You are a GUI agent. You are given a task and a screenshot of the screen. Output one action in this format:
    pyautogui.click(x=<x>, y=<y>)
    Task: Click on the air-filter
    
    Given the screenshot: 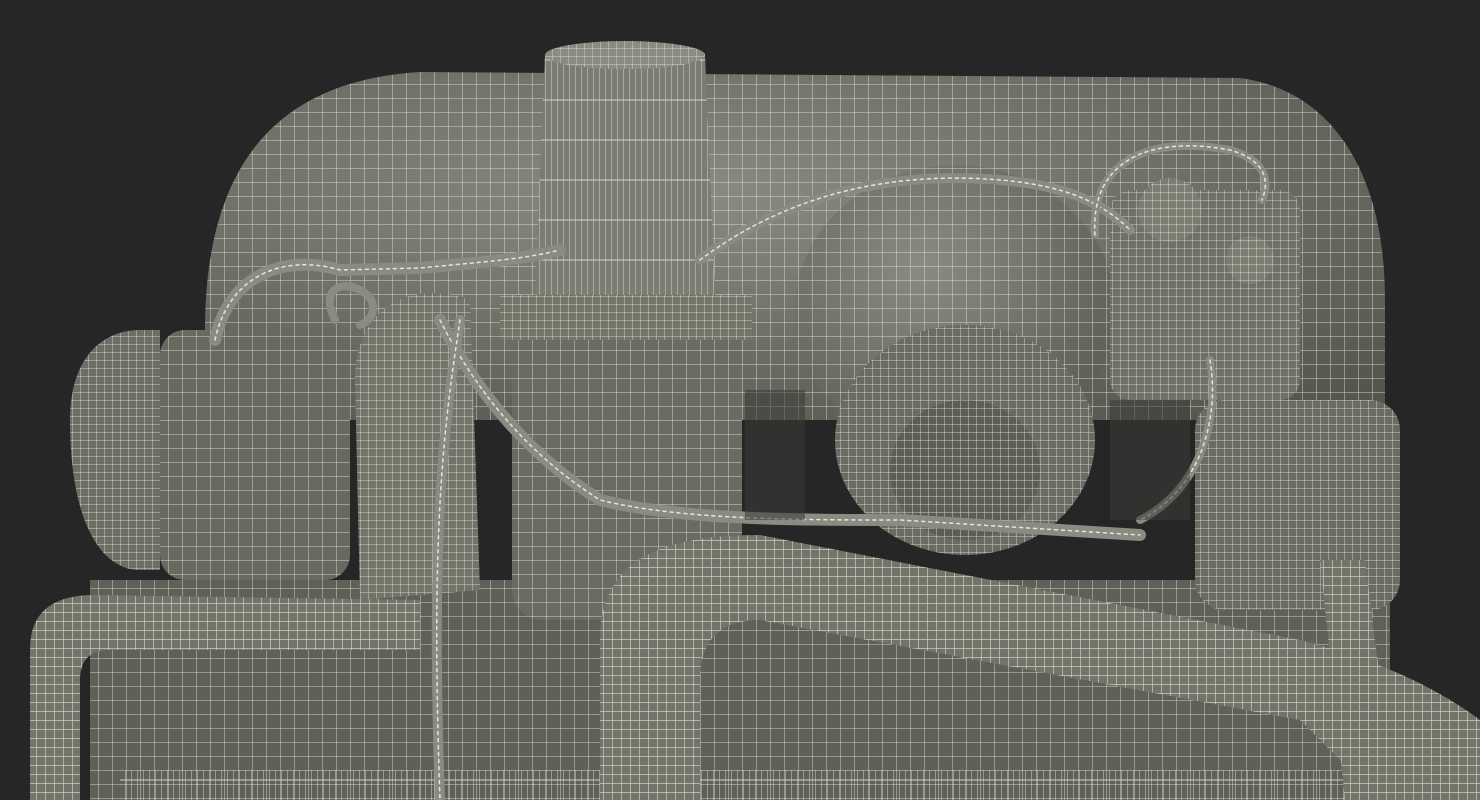 What is the action you would take?
    pyautogui.click(x=625, y=168)
    